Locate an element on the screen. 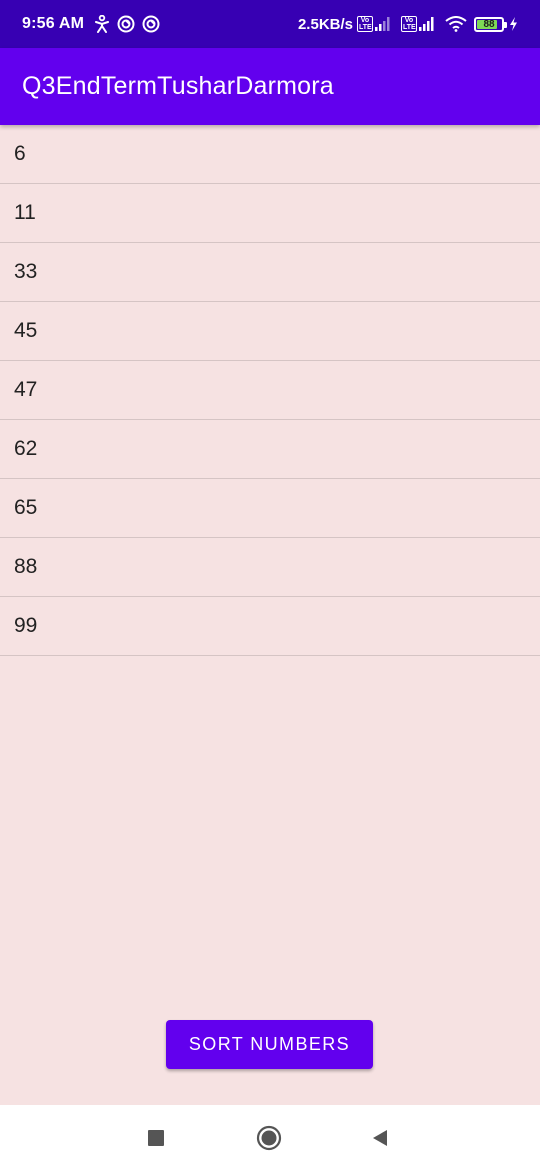  home-icon is located at coordinates (269, 1137).